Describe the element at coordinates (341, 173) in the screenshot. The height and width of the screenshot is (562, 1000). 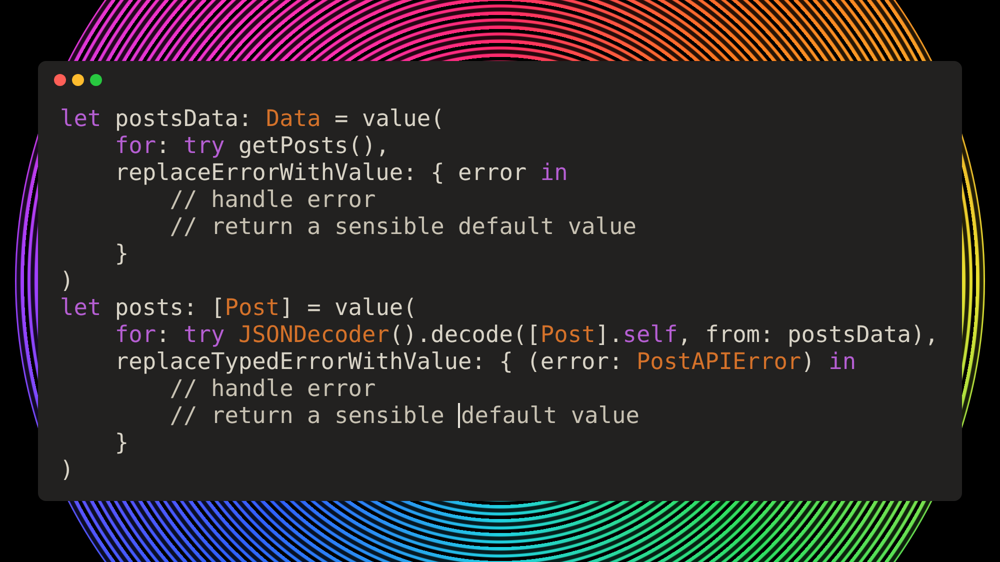
I see `code-line: replaceErrorWithValue: { error in` at that location.